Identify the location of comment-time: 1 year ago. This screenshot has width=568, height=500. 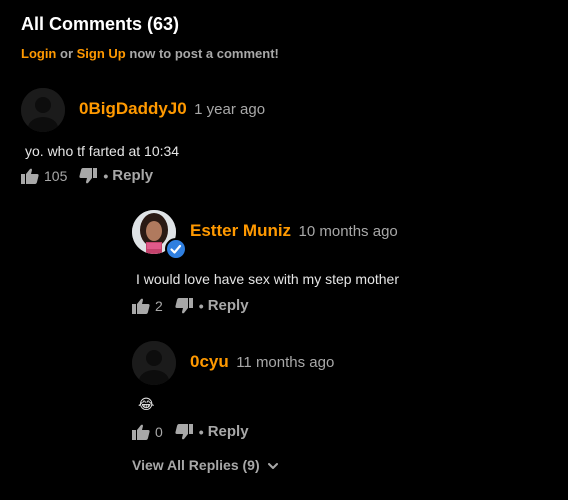
(230, 109).